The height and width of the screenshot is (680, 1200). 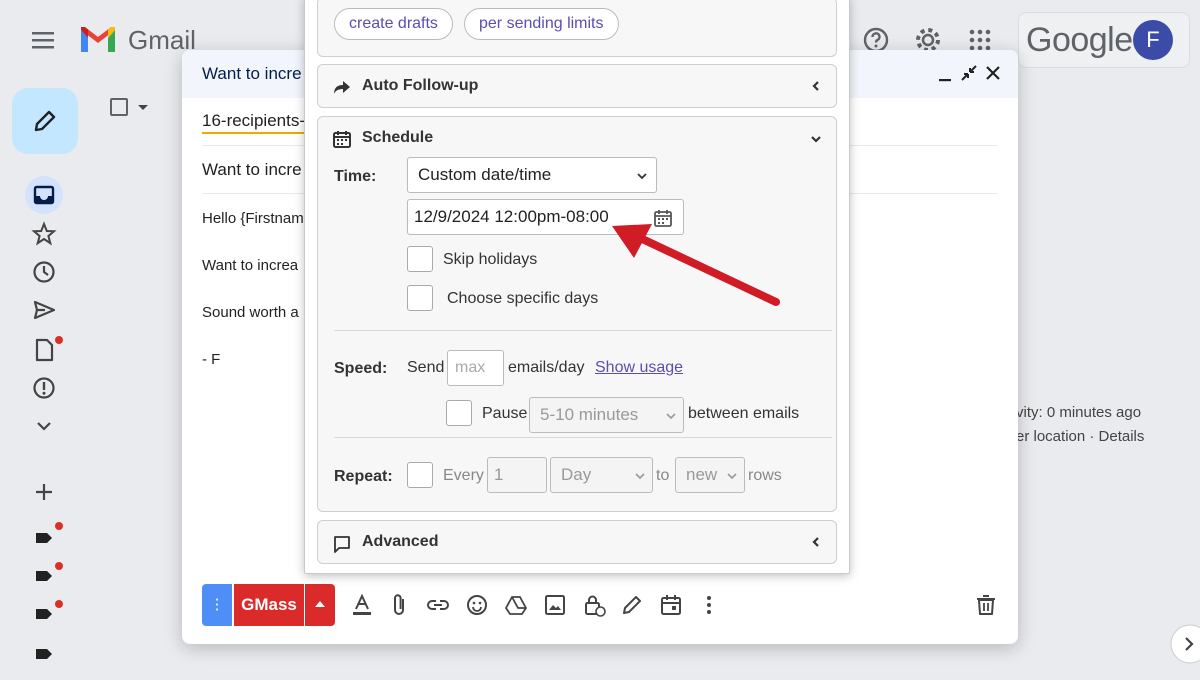 What do you see at coordinates (594, 605) in the screenshot?
I see `confidential-mode-icon` at bounding box center [594, 605].